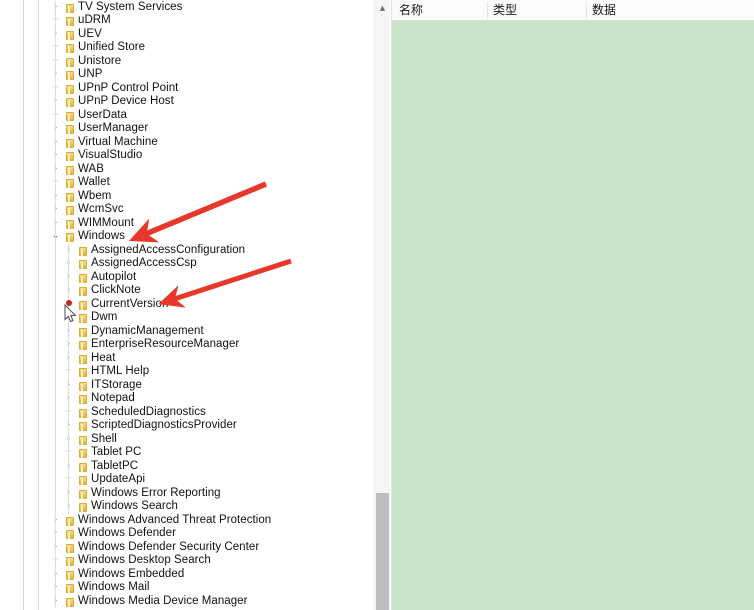 The image size is (754, 610). I want to click on tree-item-shell: ›Shell, so click(187, 439).